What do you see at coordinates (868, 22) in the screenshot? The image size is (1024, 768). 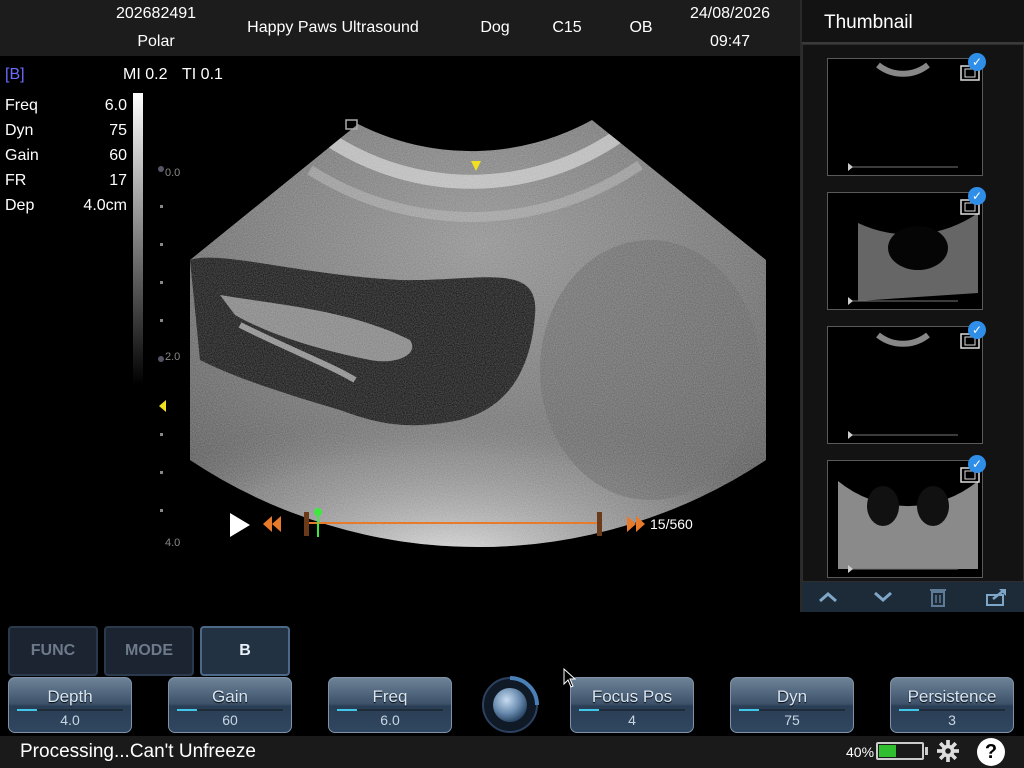 I see `thumbnail-title: Thumbnail` at bounding box center [868, 22].